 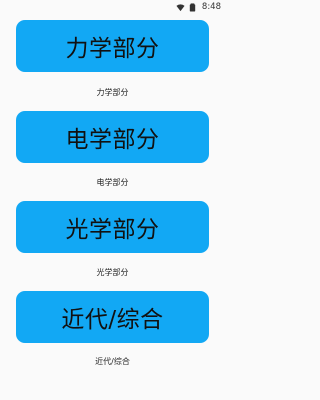 I want to click on optics-caption: 光学部分, so click(x=112, y=272).